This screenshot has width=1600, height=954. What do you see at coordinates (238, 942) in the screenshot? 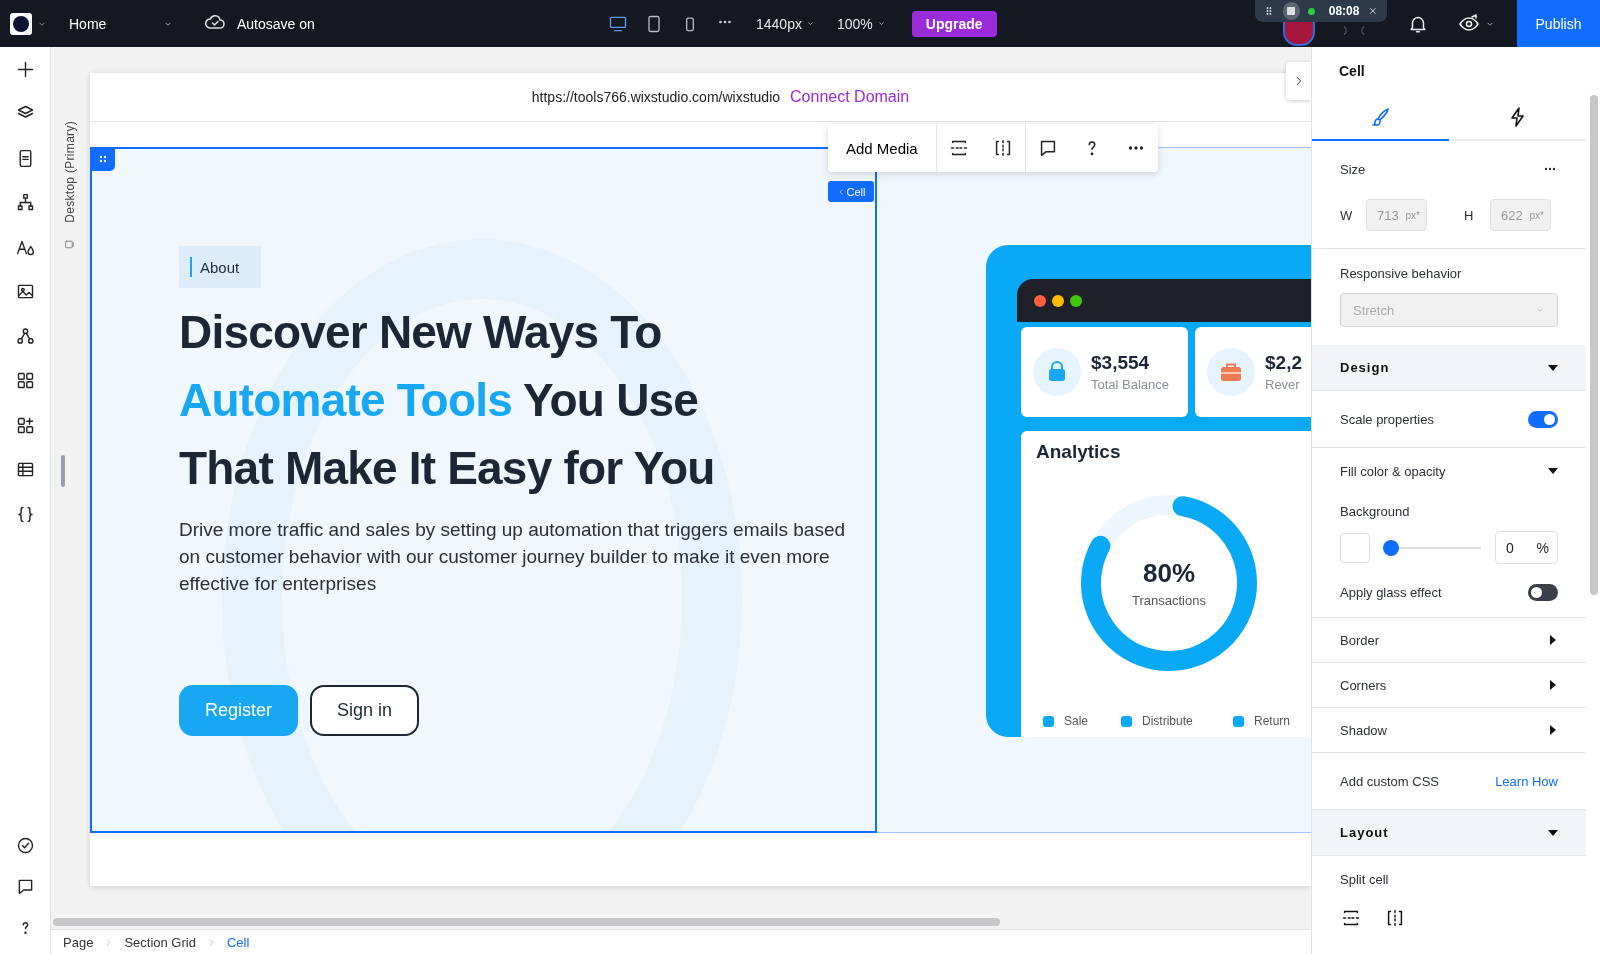
I see `breadcrumb-link: Cell` at bounding box center [238, 942].